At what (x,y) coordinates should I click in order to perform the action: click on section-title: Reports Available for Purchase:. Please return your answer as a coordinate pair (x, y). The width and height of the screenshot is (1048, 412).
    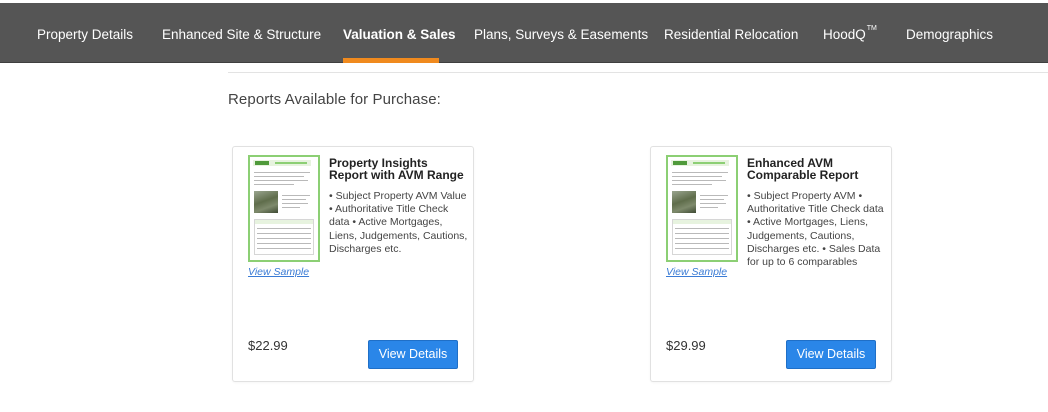
    Looking at the image, I should click on (334, 99).